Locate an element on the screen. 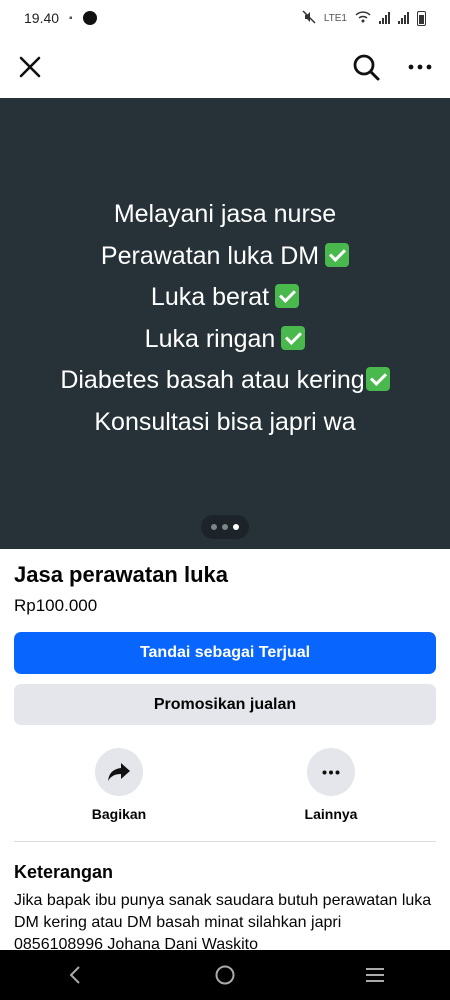 This screenshot has height=1000, width=450. search-button is located at coordinates (366, 67).